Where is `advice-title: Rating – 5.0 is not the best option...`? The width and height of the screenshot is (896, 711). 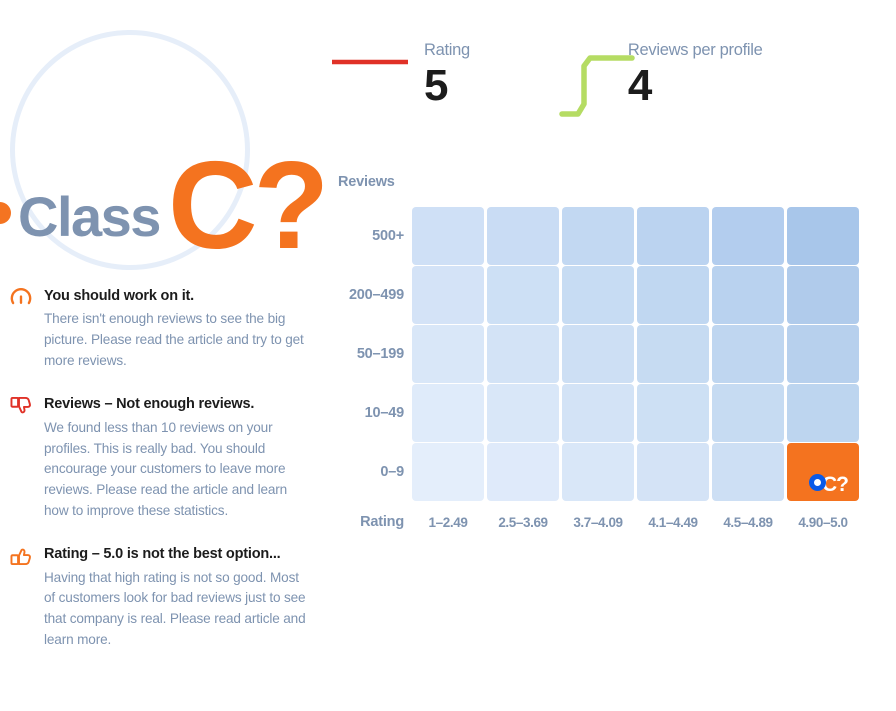
advice-title: Rating – 5.0 is not the best option... is located at coordinates (162, 554).